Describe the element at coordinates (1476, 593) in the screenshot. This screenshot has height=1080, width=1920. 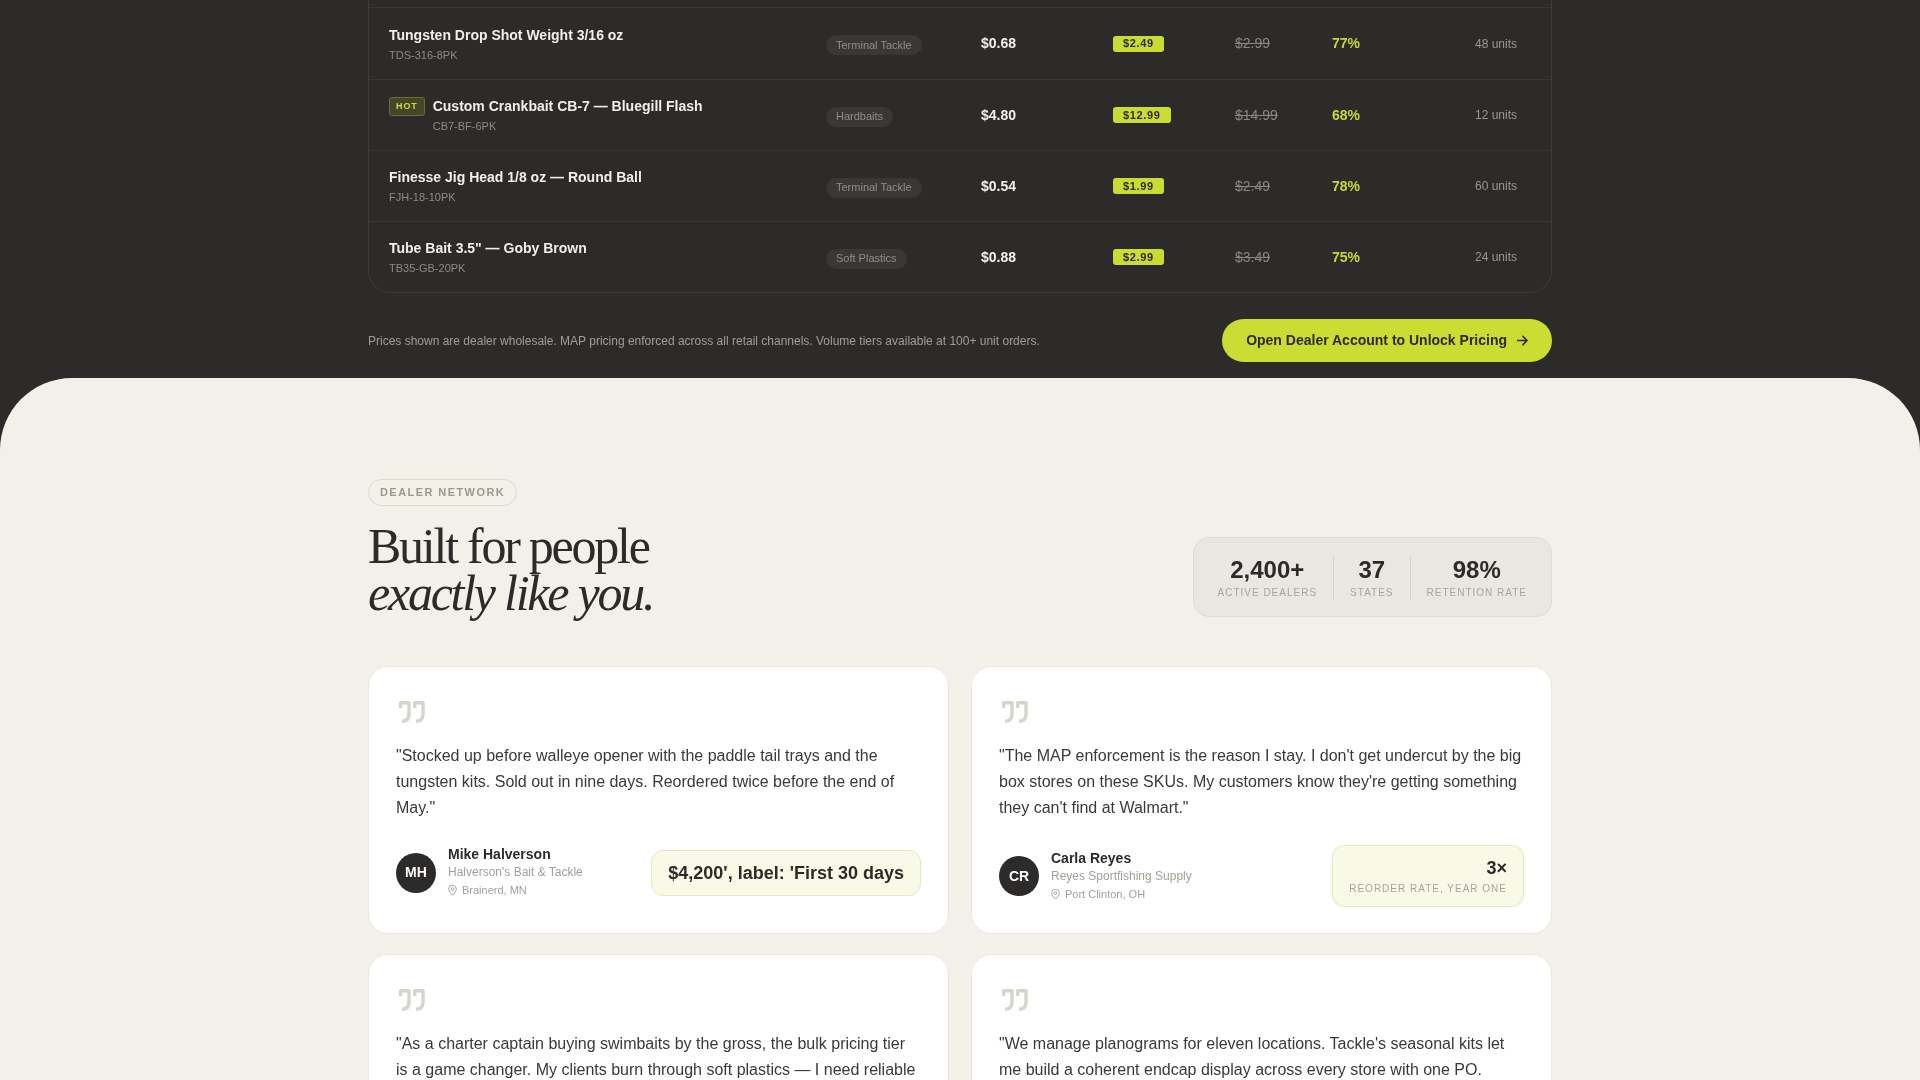
I see `stat-label: RETENTION RATE` at that location.